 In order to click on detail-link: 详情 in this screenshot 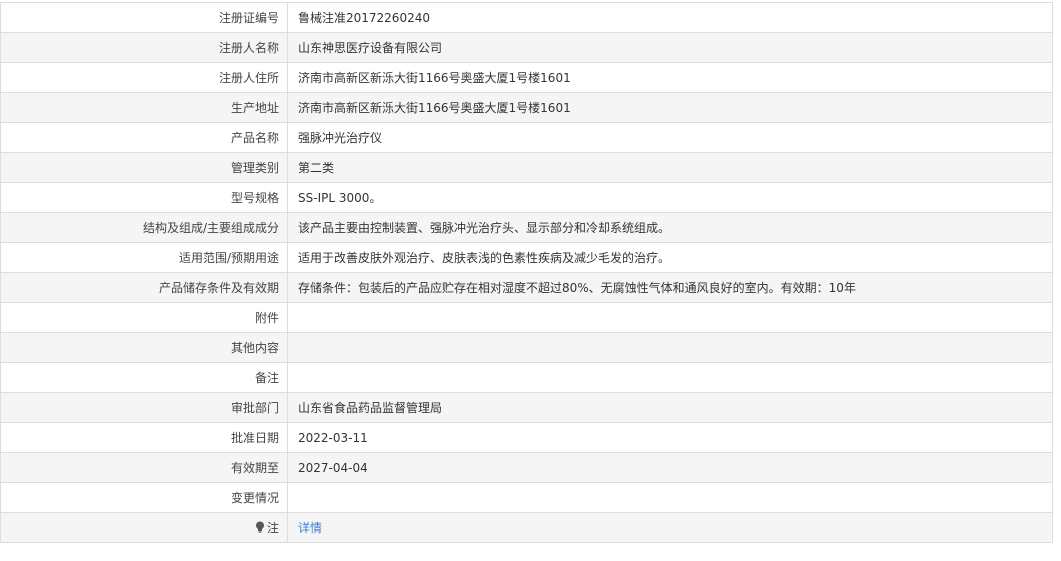, I will do `click(310, 528)`.